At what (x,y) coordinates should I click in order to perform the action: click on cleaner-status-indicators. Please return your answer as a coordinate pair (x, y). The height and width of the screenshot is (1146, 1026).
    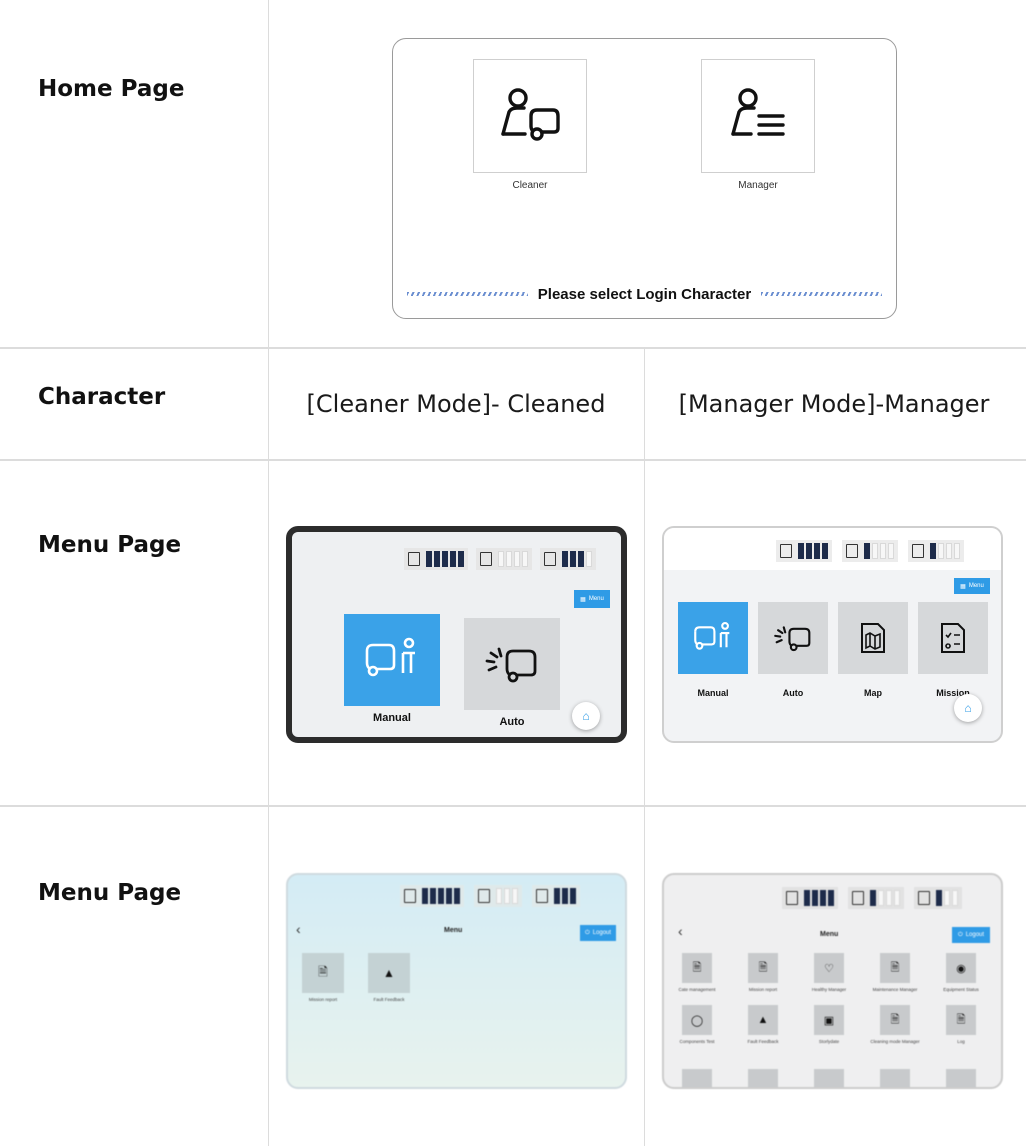
    Looking at the image, I should click on (500, 559).